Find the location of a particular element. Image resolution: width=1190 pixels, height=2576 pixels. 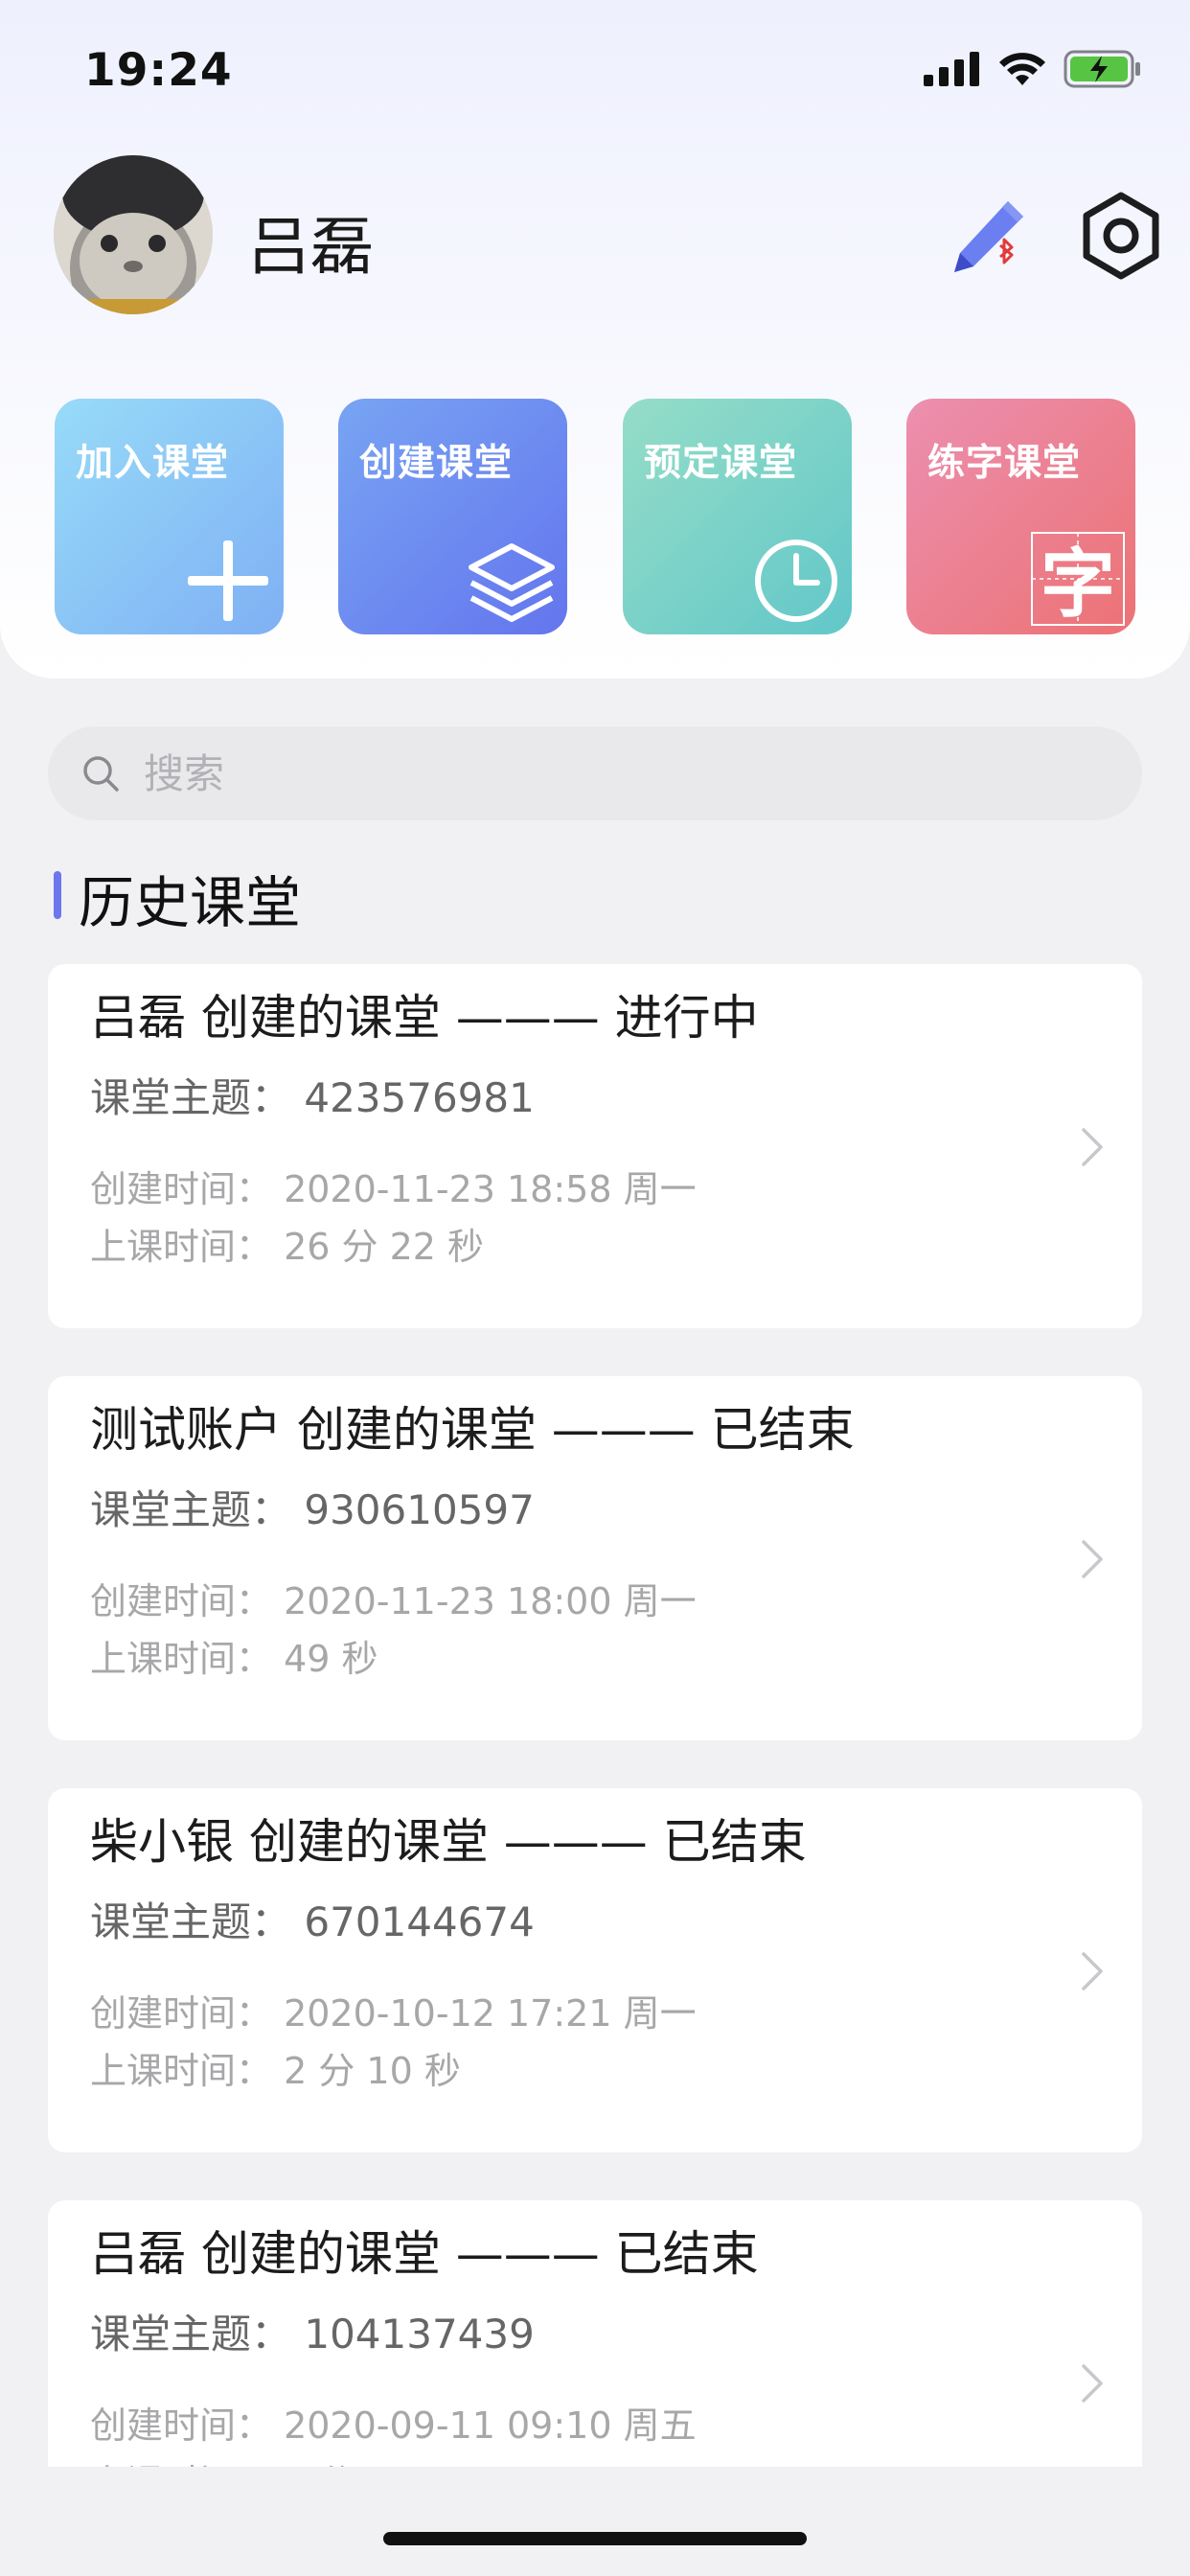

calligraphy-class-card: 练字课堂 字 is located at coordinates (1020, 516).